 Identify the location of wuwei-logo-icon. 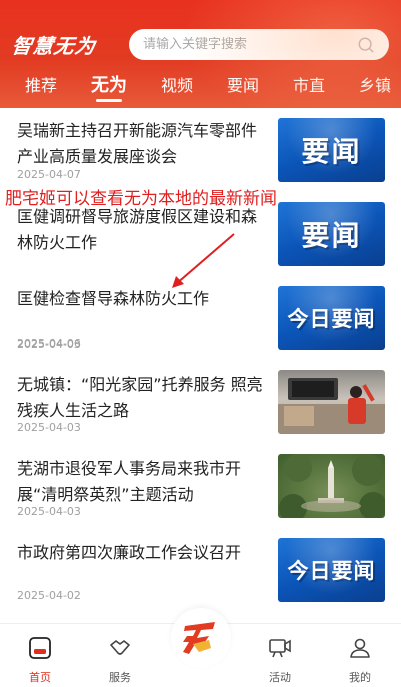
(199, 638).